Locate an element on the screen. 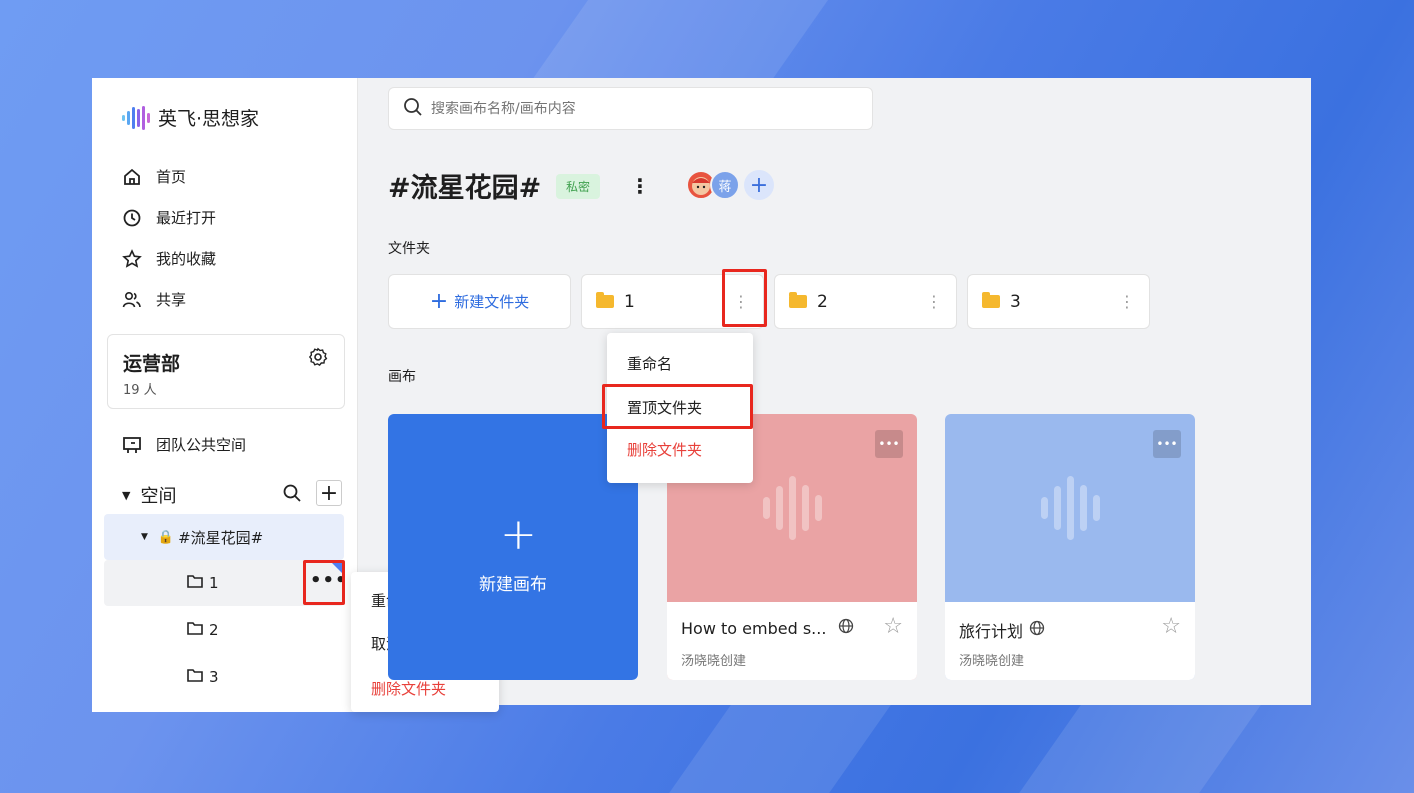 This screenshot has height=793, width=1414. privacy-badge: 私密 is located at coordinates (578, 186).